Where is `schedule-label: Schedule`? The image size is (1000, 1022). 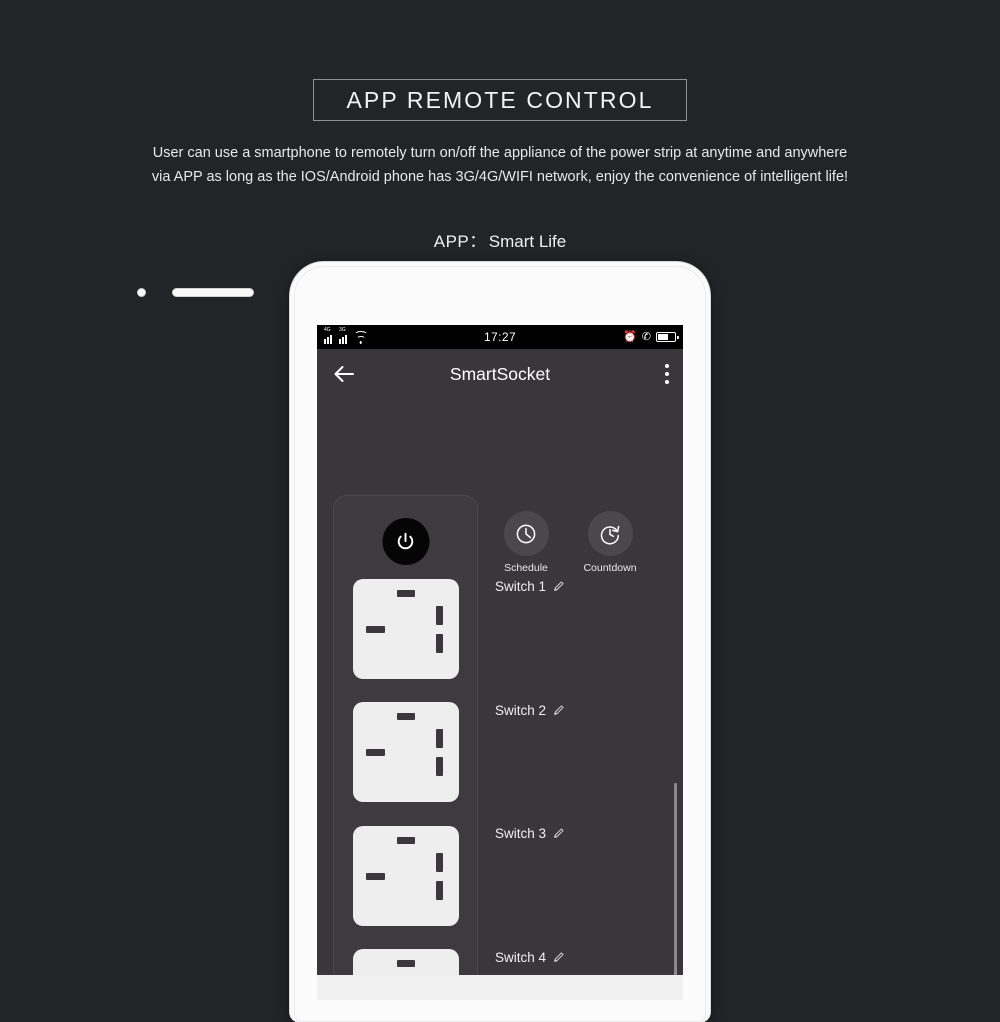 schedule-label: Schedule is located at coordinates (526, 568).